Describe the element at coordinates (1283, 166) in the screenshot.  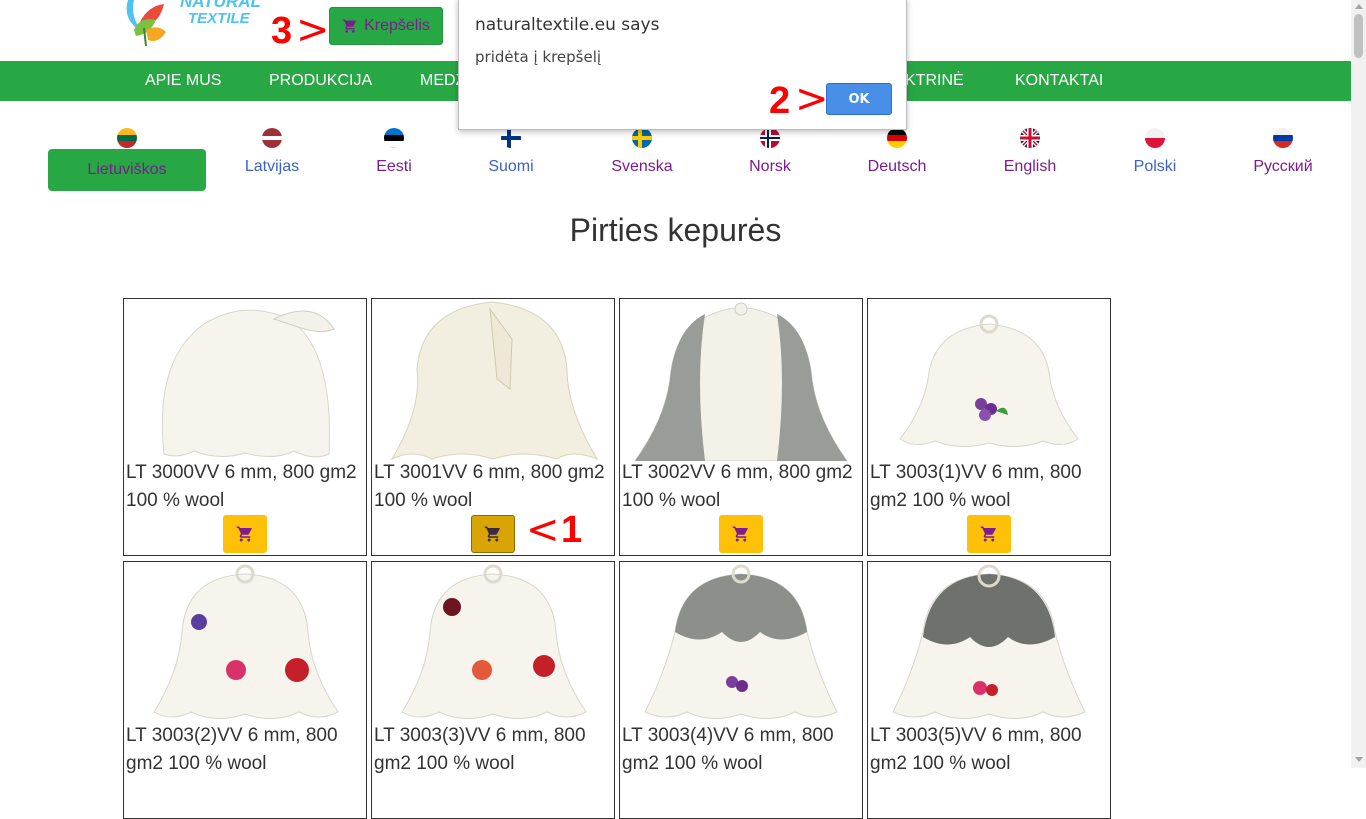
I see `lang-label: Русский` at that location.